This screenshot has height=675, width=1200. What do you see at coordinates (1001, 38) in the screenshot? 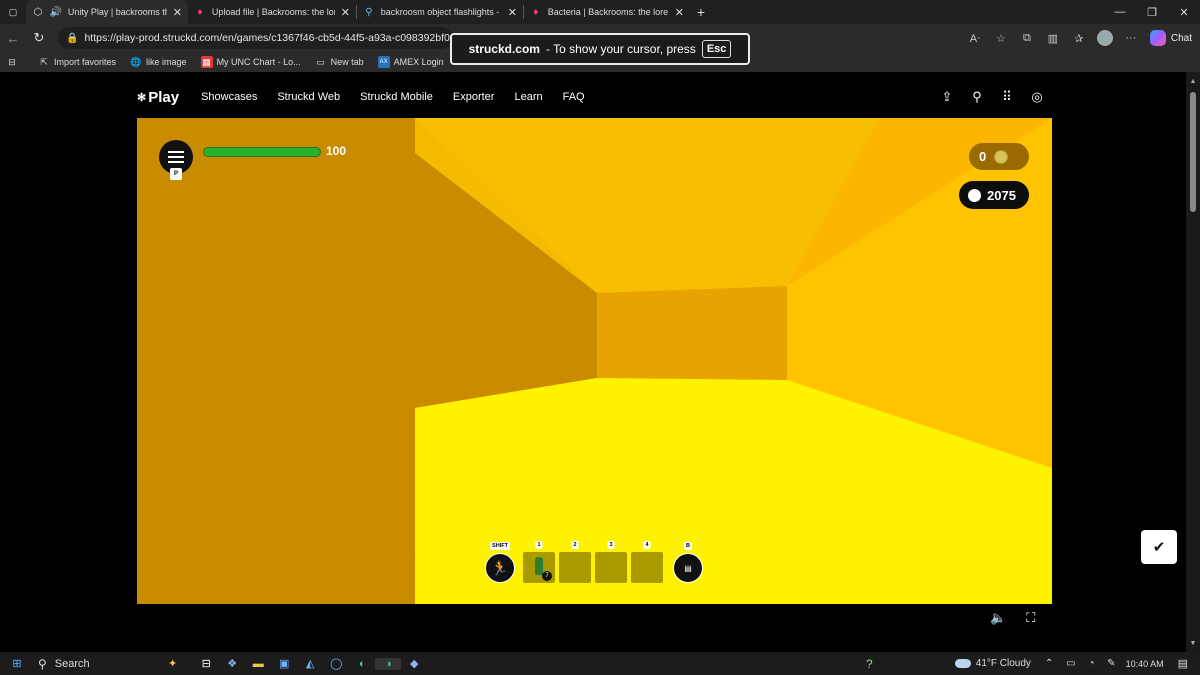
I see `favorite-star-icon: ☆` at bounding box center [1001, 38].